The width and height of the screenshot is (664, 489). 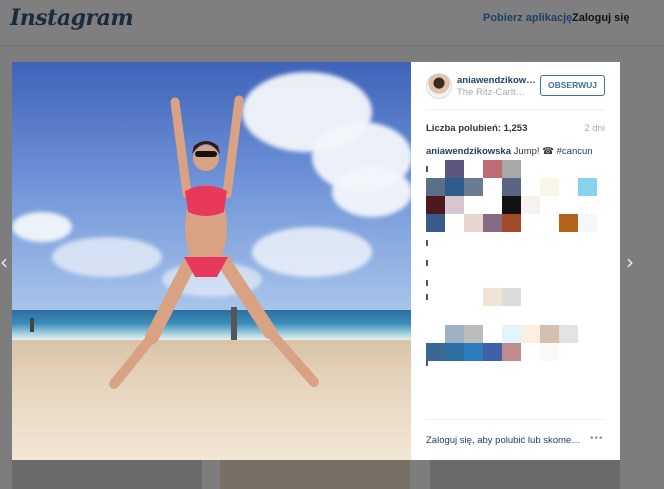 I want to click on hashtag-link: #cancun, so click(x=575, y=151).